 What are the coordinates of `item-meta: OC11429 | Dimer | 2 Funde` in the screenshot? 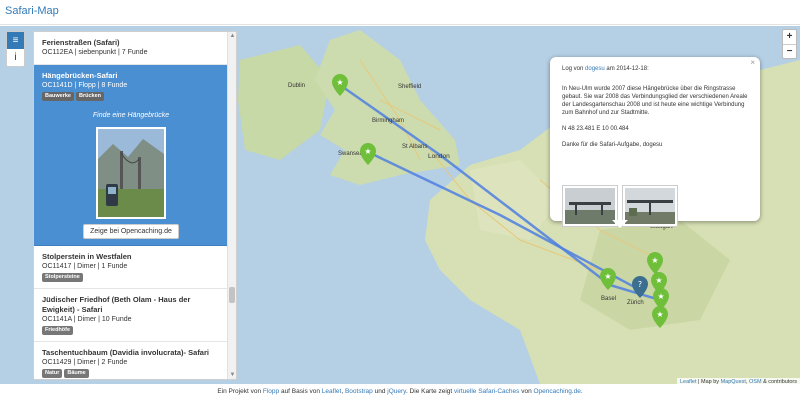 It's located at (85, 362).